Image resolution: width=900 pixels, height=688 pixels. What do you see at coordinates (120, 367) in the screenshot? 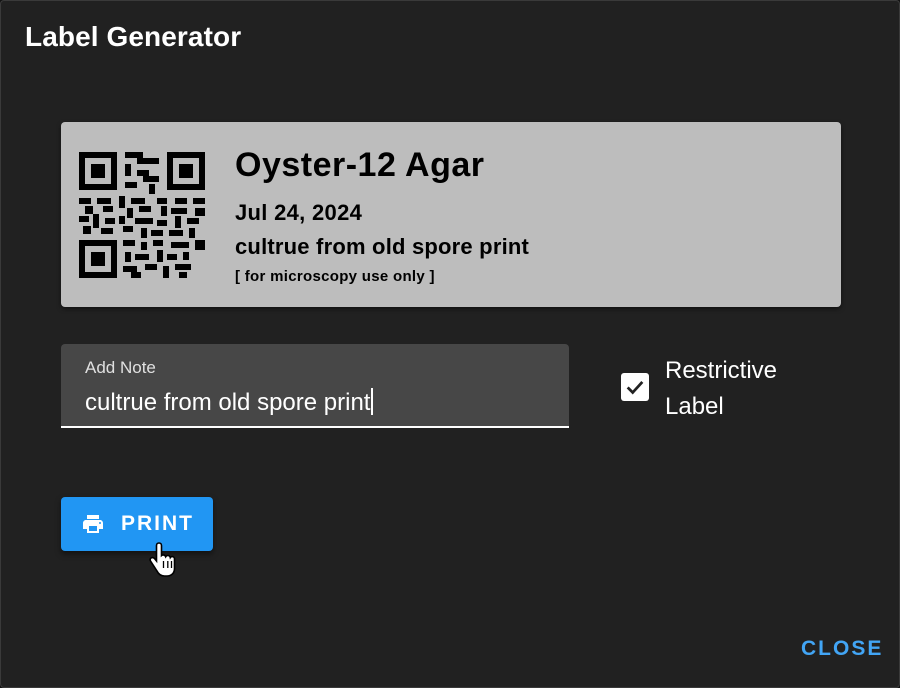
I see `add-note-label: Add Note` at bounding box center [120, 367].